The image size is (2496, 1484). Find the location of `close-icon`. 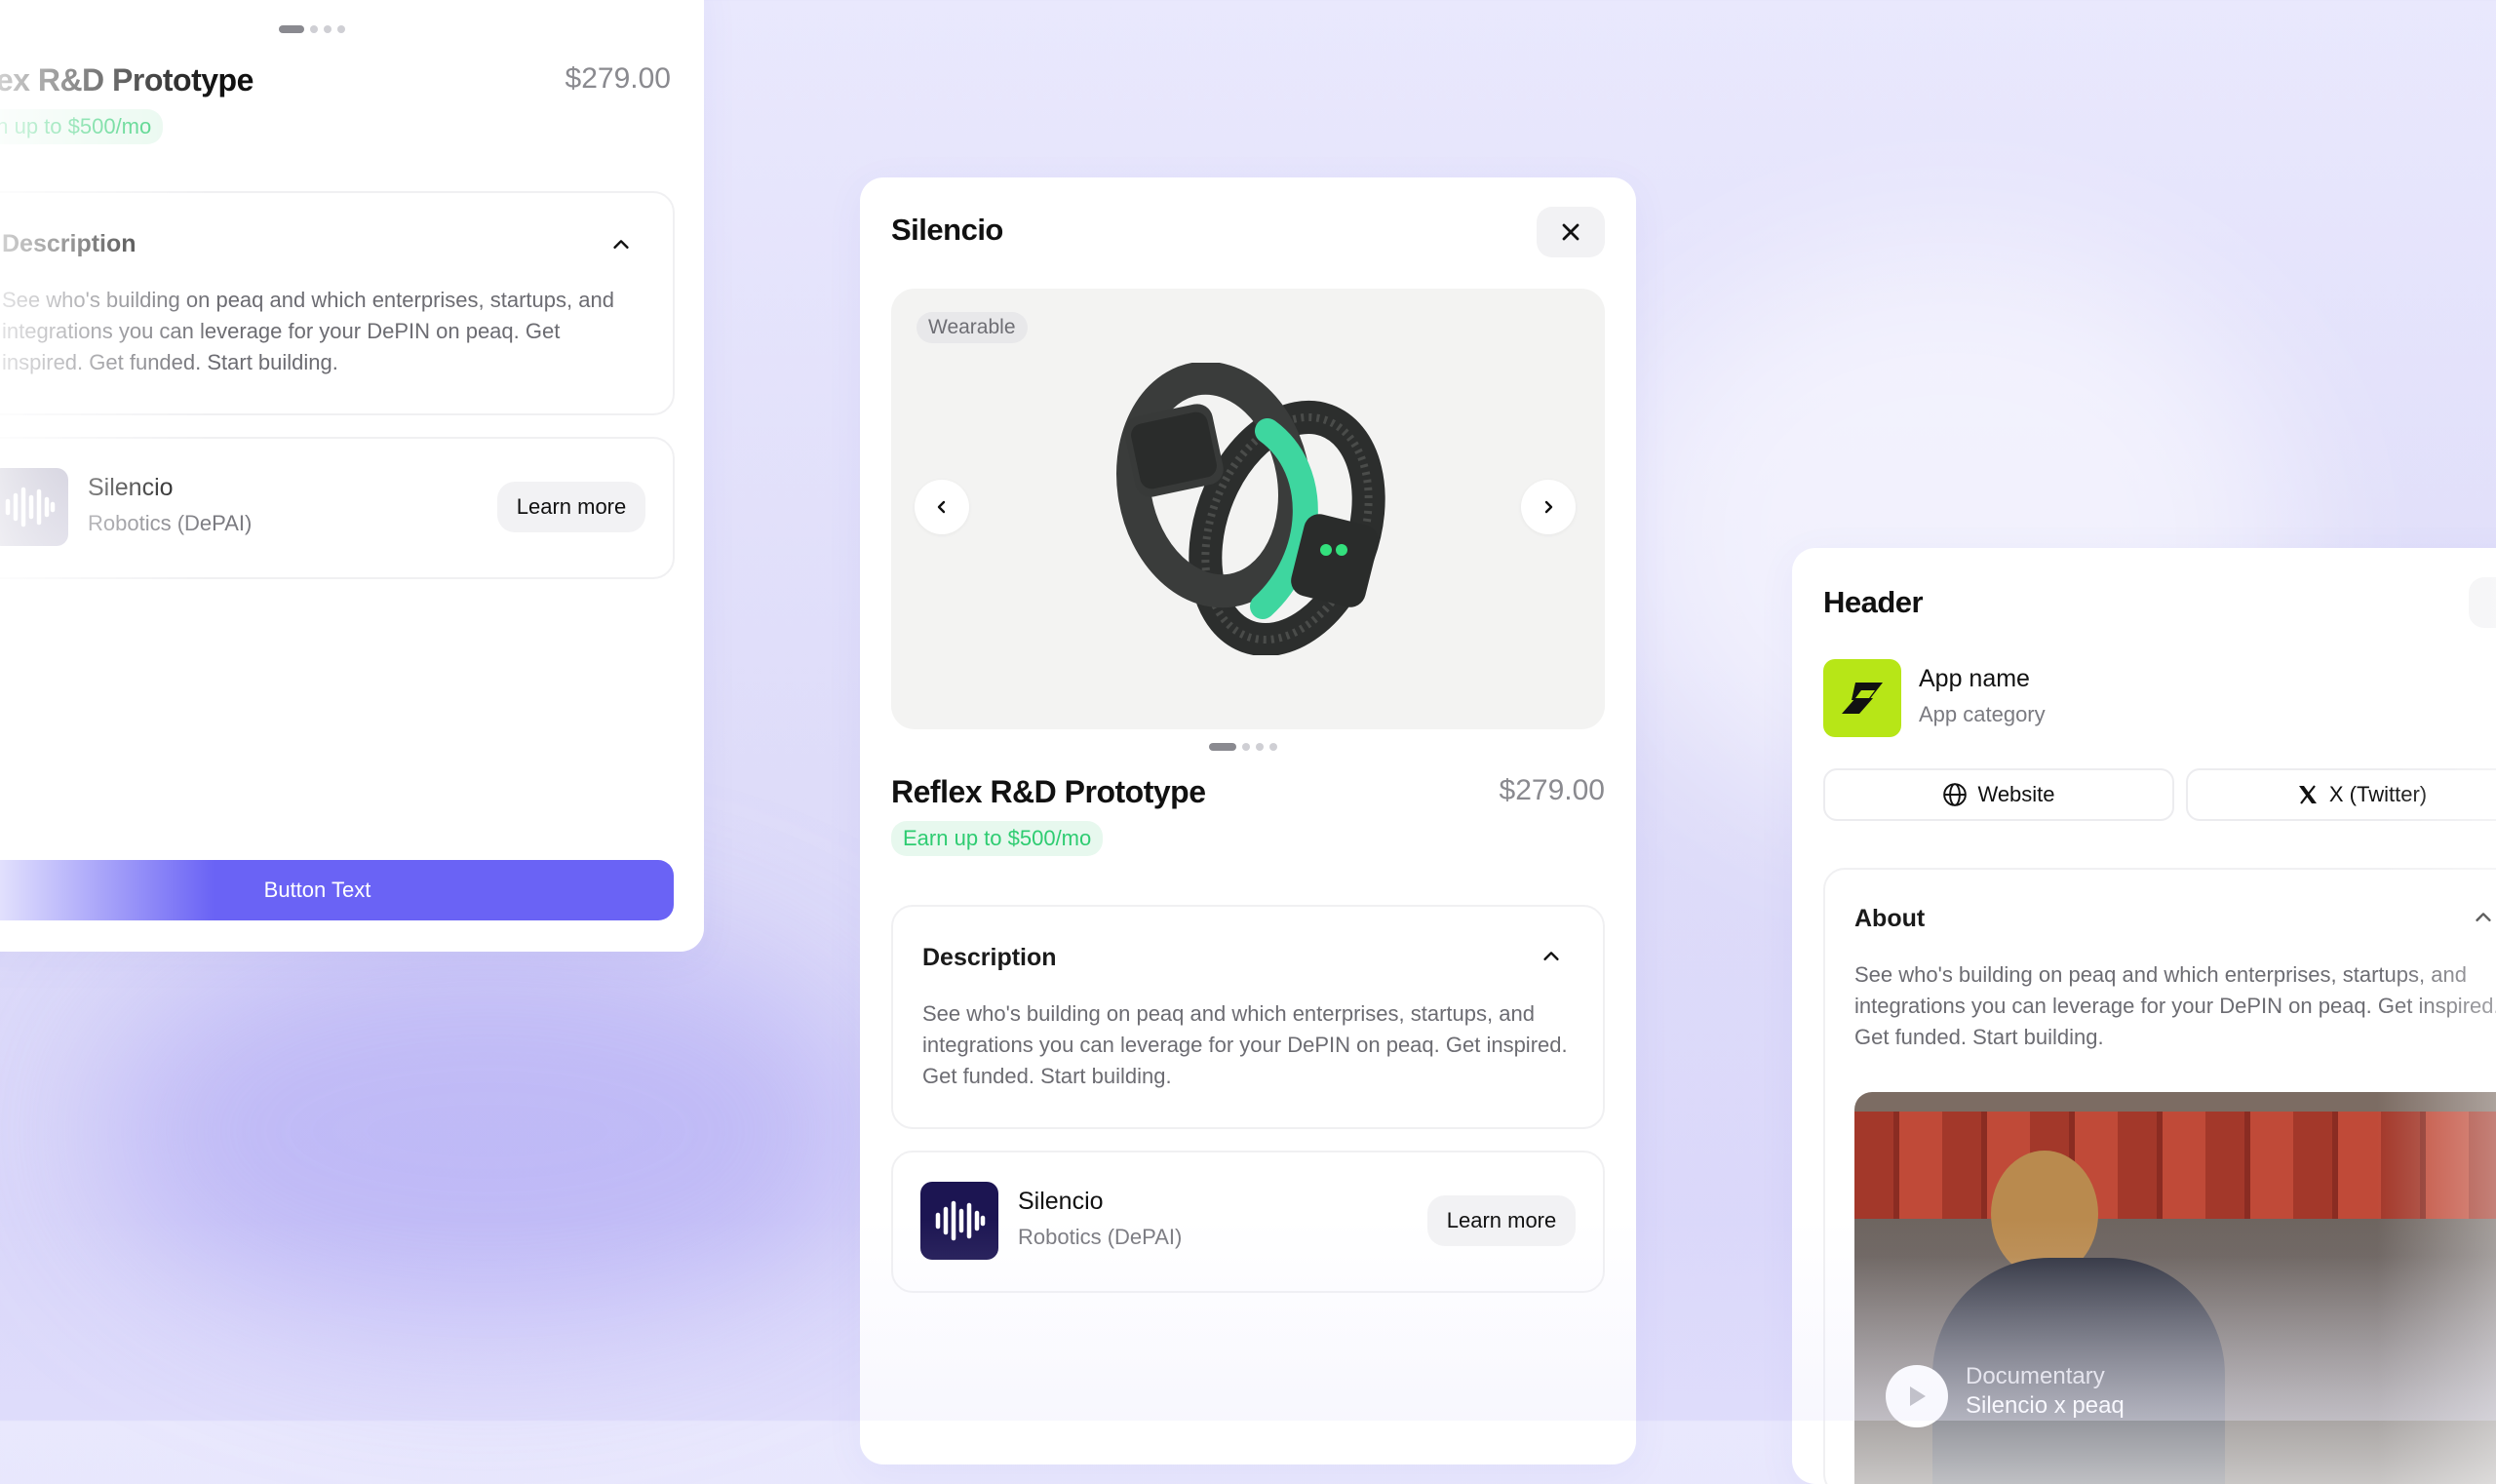

close-icon is located at coordinates (1571, 232).